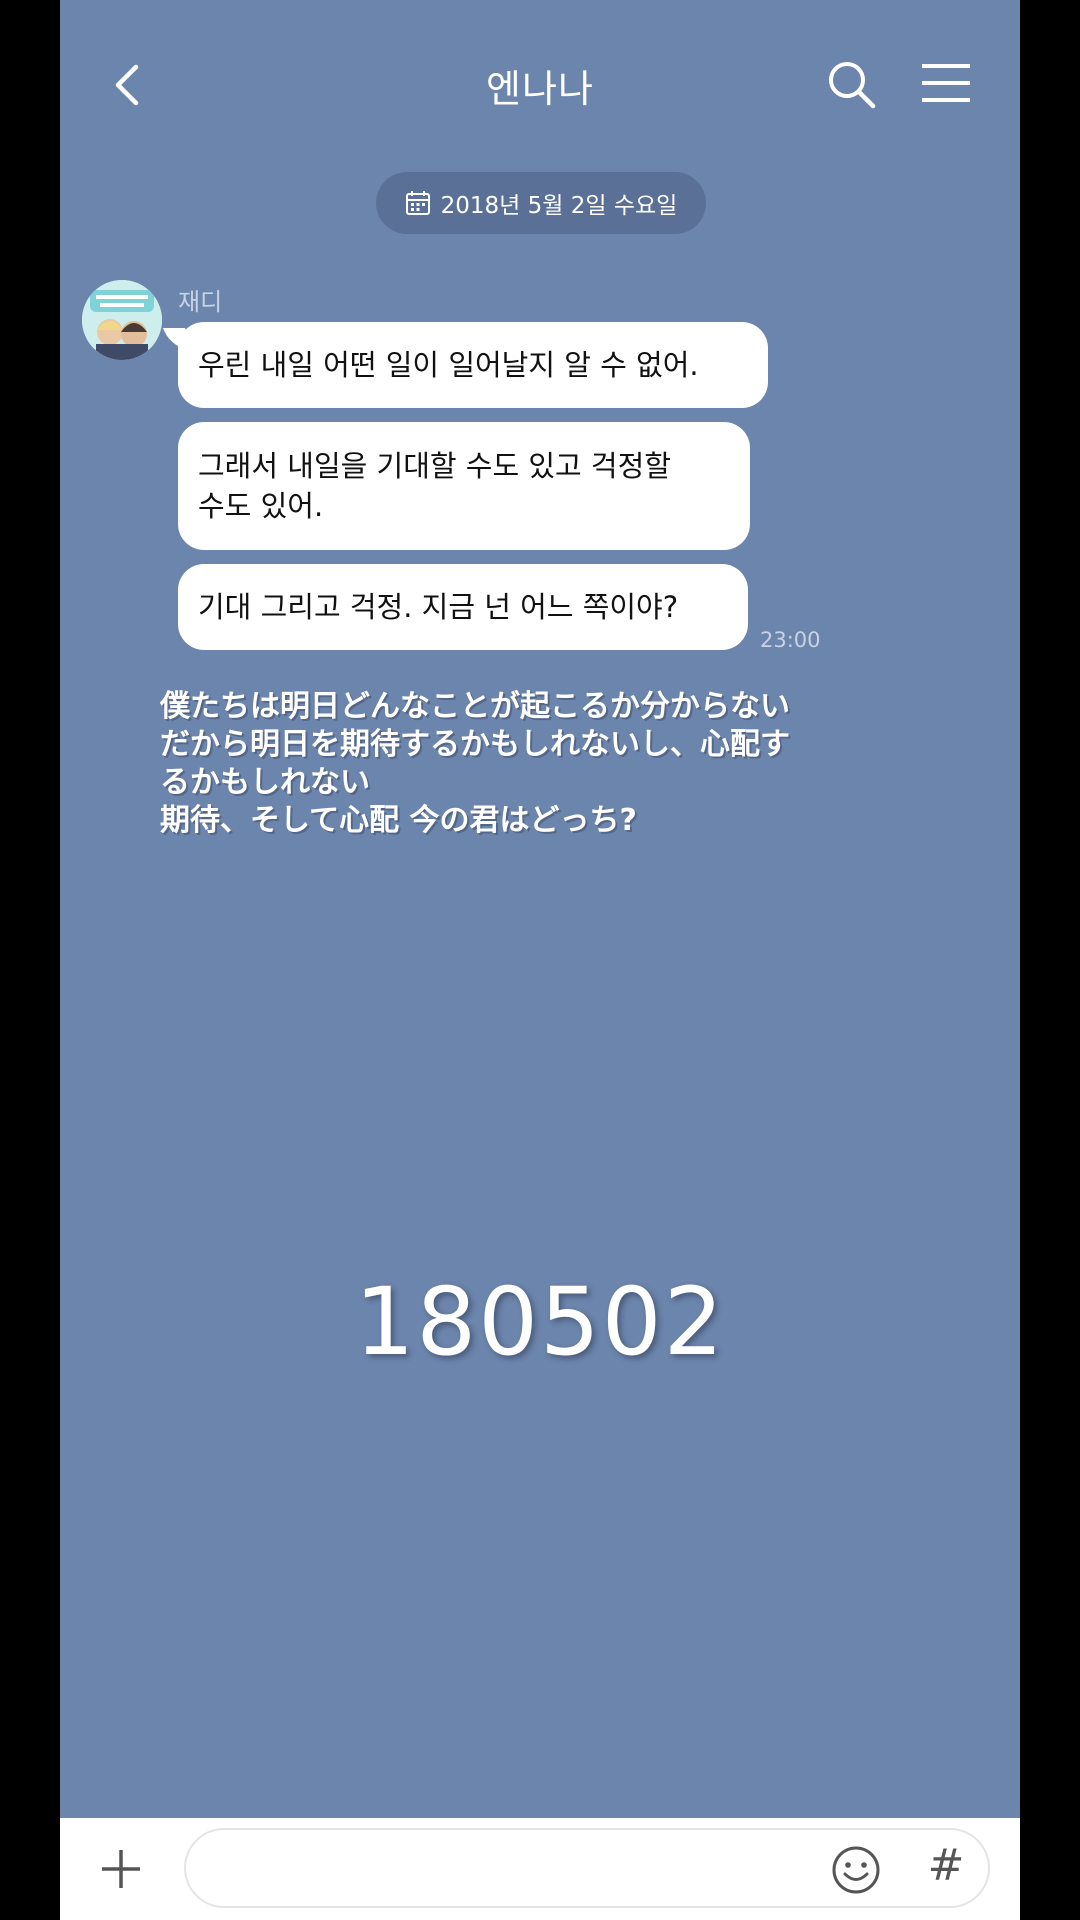 This screenshot has height=1920, width=1080. Describe the element at coordinates (946, 1866) in the screenshot. I see `hashtag-button: #` at that location.